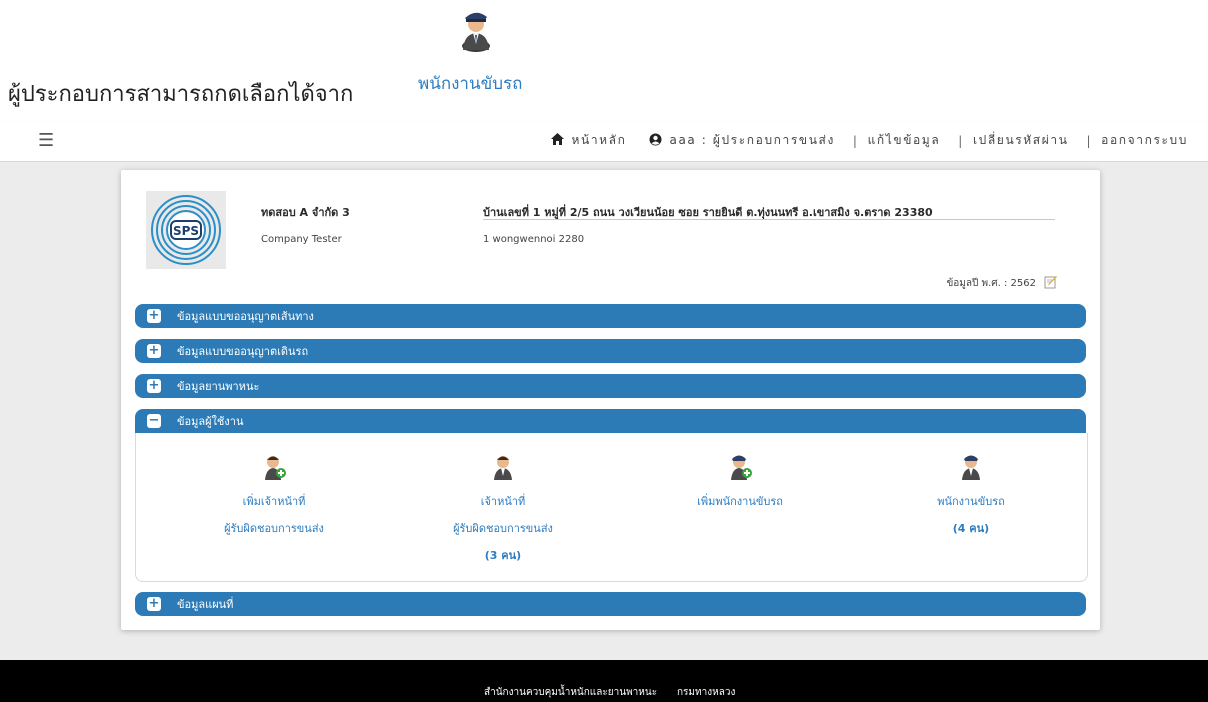 The height and width of the screenshot is (702, 1208). I want to click on nav-home-label: หน้าหลัก, so click(599, 140).